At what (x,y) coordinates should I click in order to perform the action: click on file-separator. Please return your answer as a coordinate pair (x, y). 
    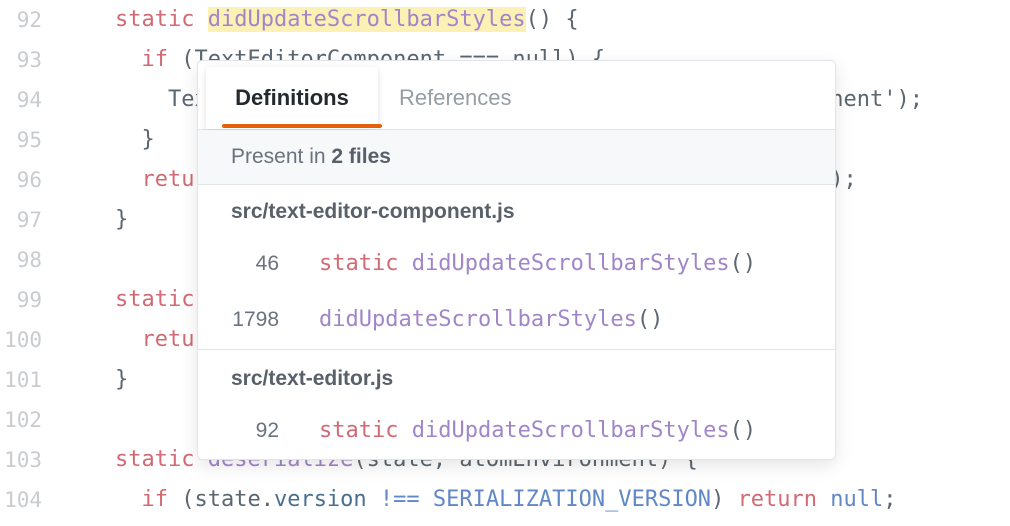
    Looking at the image, I should click on (516, 349).